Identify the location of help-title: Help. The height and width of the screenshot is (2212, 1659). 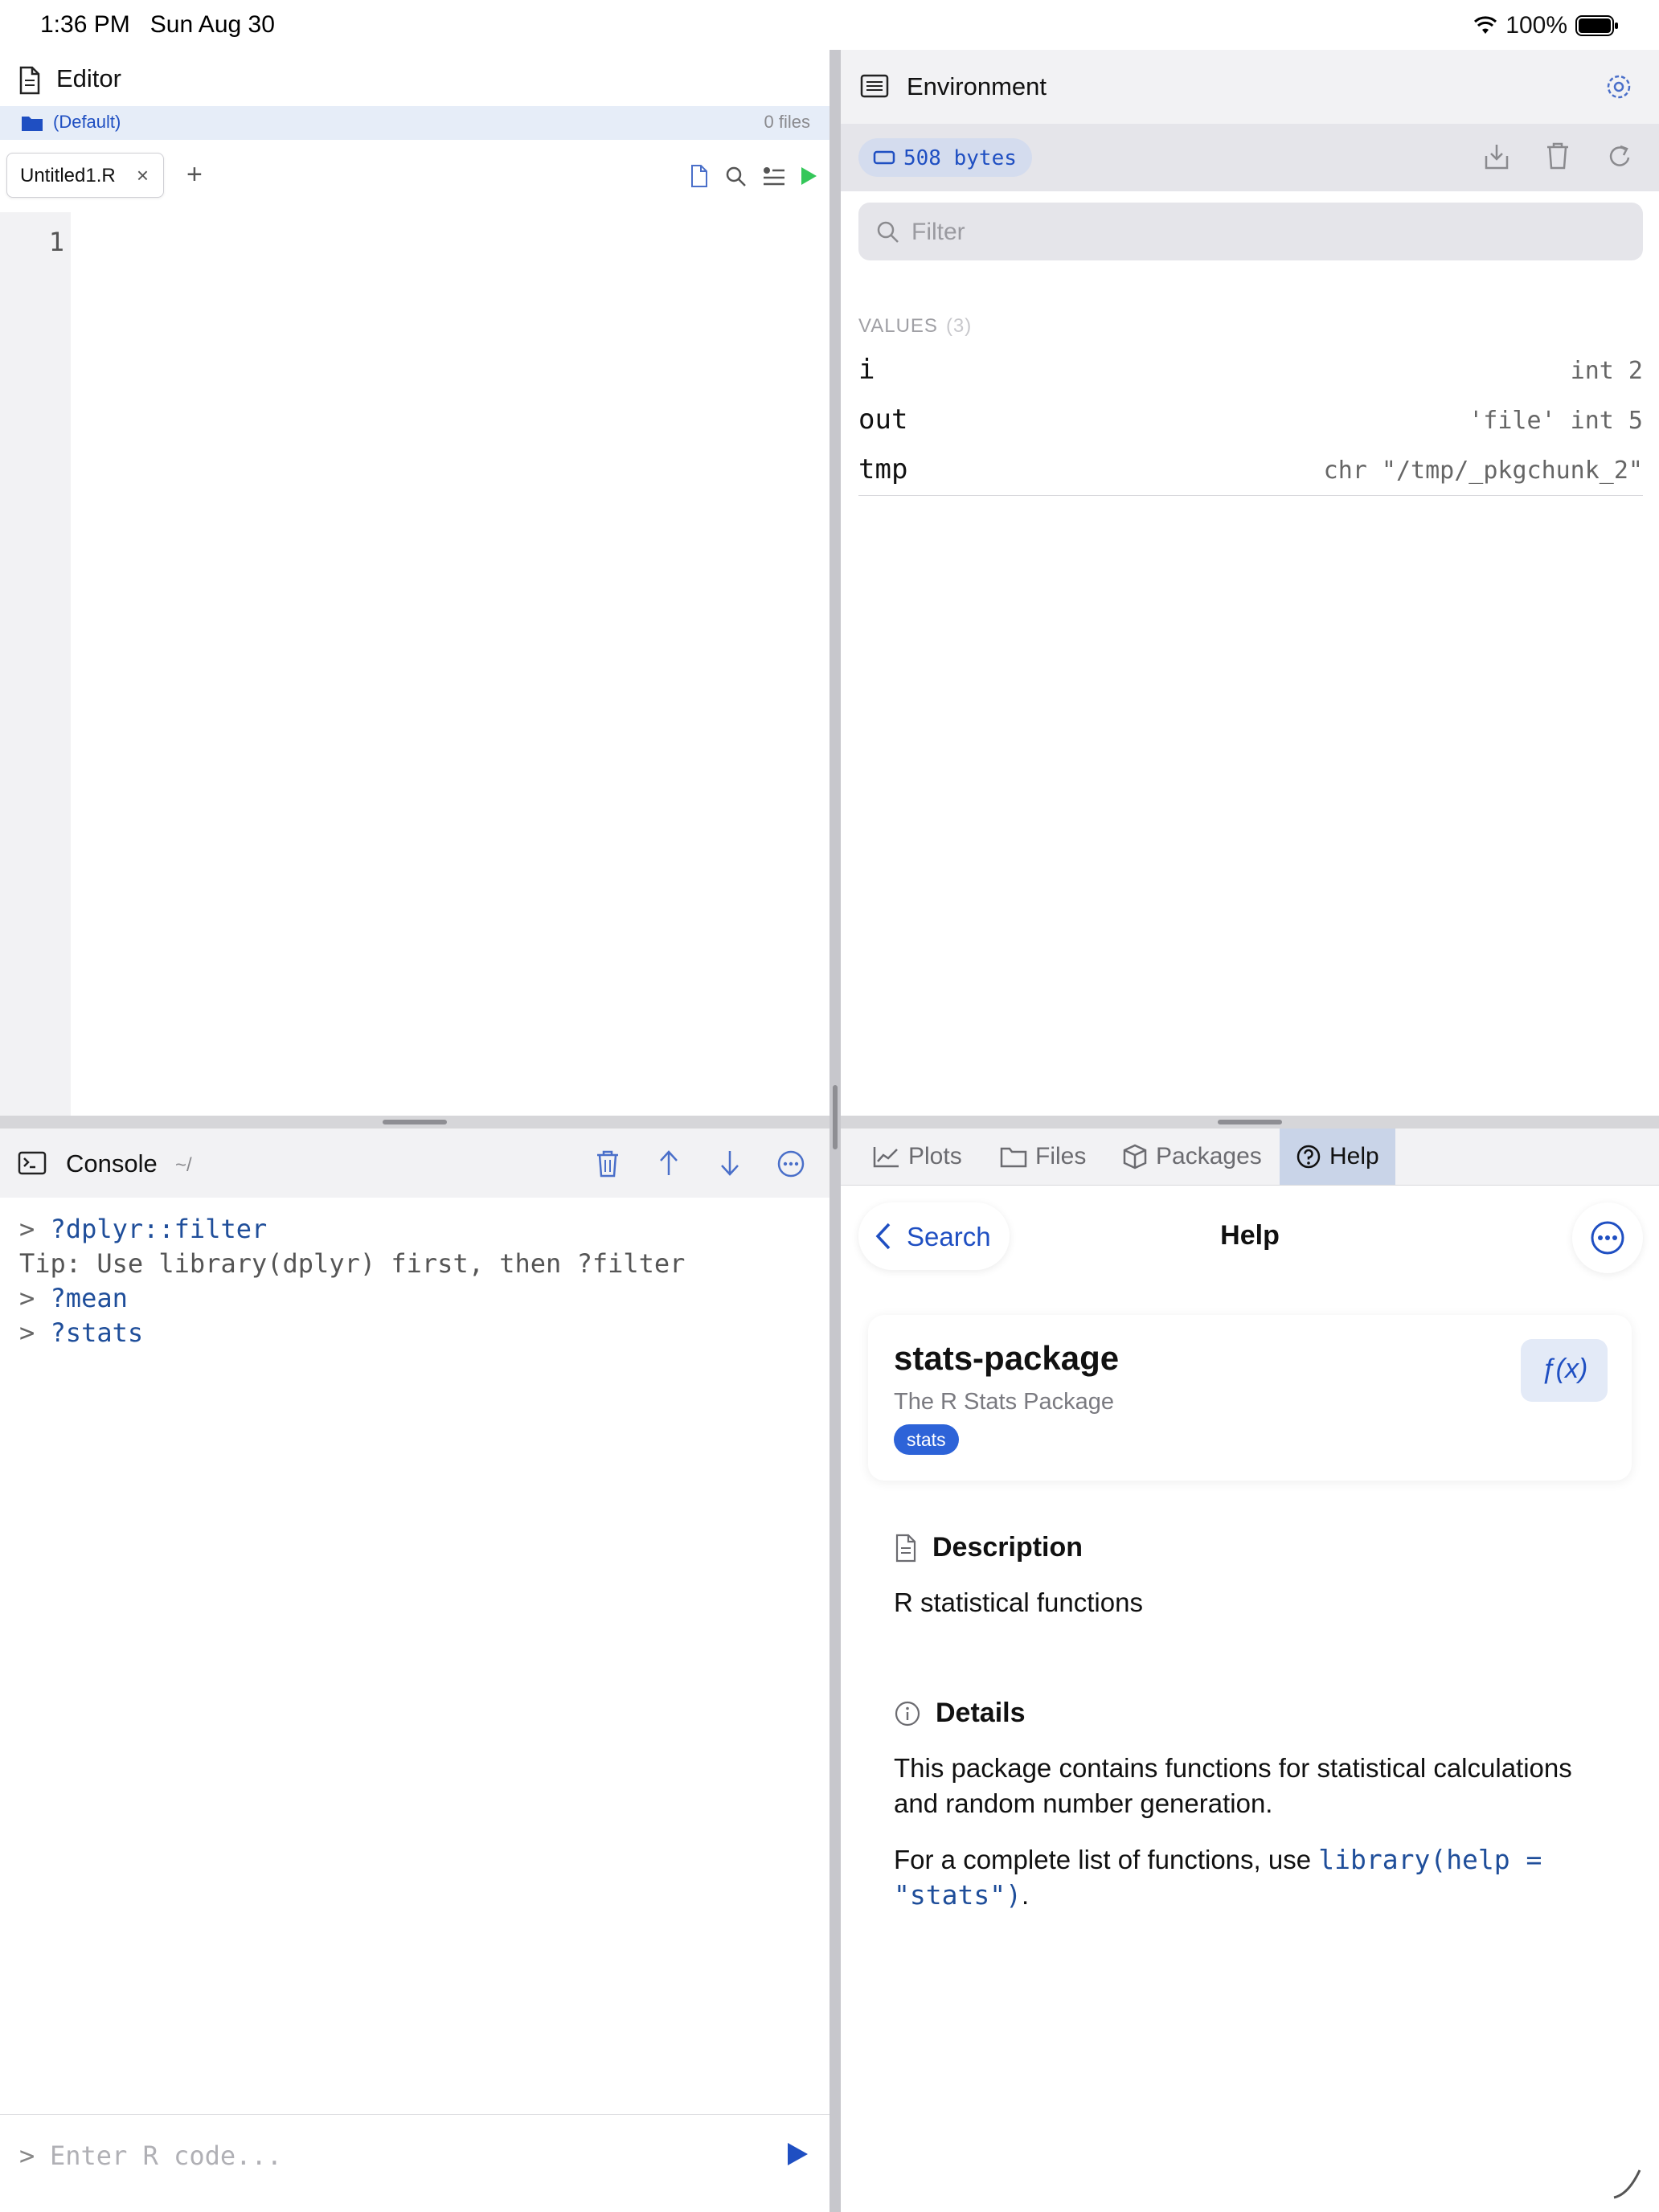
(1250, 1235).